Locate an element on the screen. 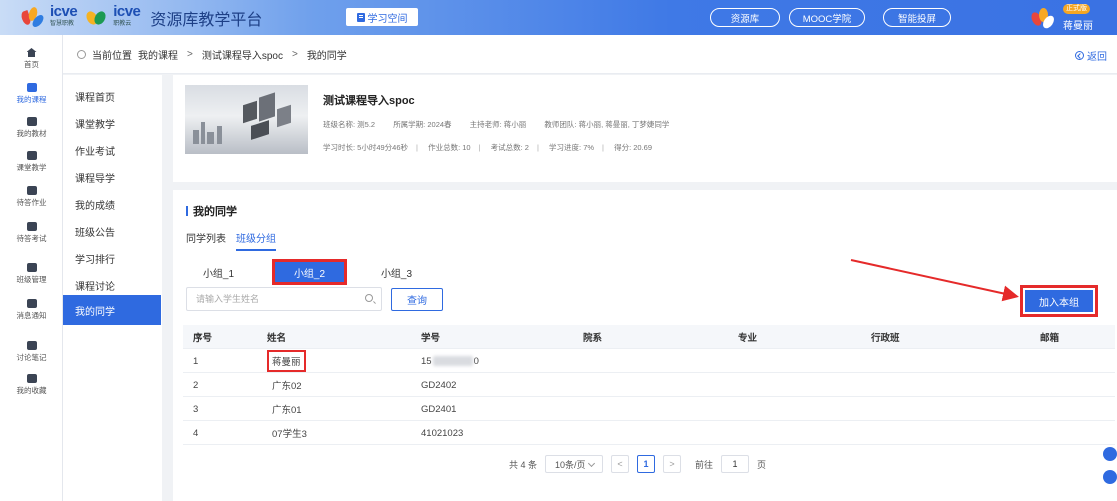 The image size is (1117, 501). rail-item-messages: 消息通知 is located at coordinates (31, 310).